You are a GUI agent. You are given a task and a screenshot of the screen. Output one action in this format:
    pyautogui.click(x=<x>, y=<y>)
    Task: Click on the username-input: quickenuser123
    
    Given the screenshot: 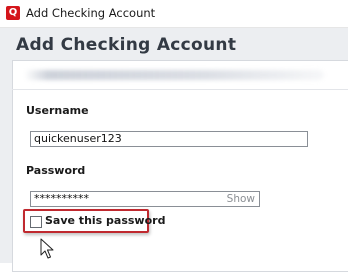 What is the action you would take?
    pyautogui.click(x=169, y=139)
    